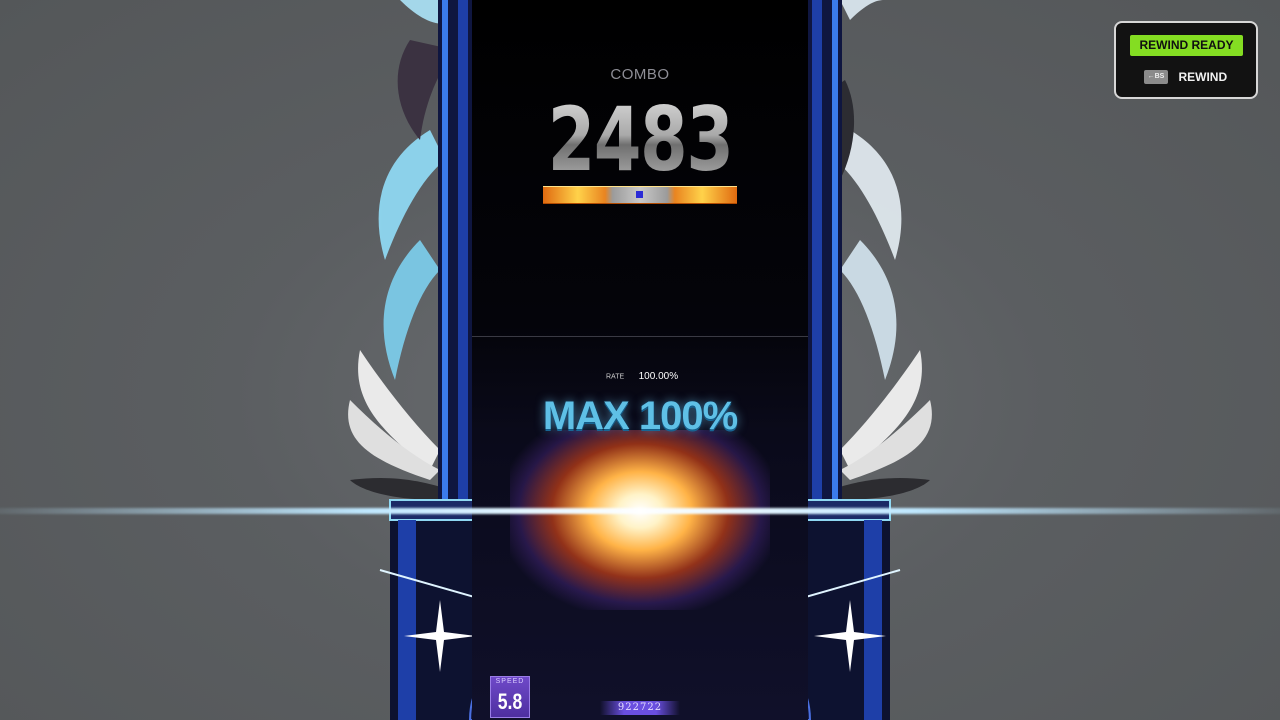  I want to click on rate-display: RATE 100.00%, so click(642, 377).